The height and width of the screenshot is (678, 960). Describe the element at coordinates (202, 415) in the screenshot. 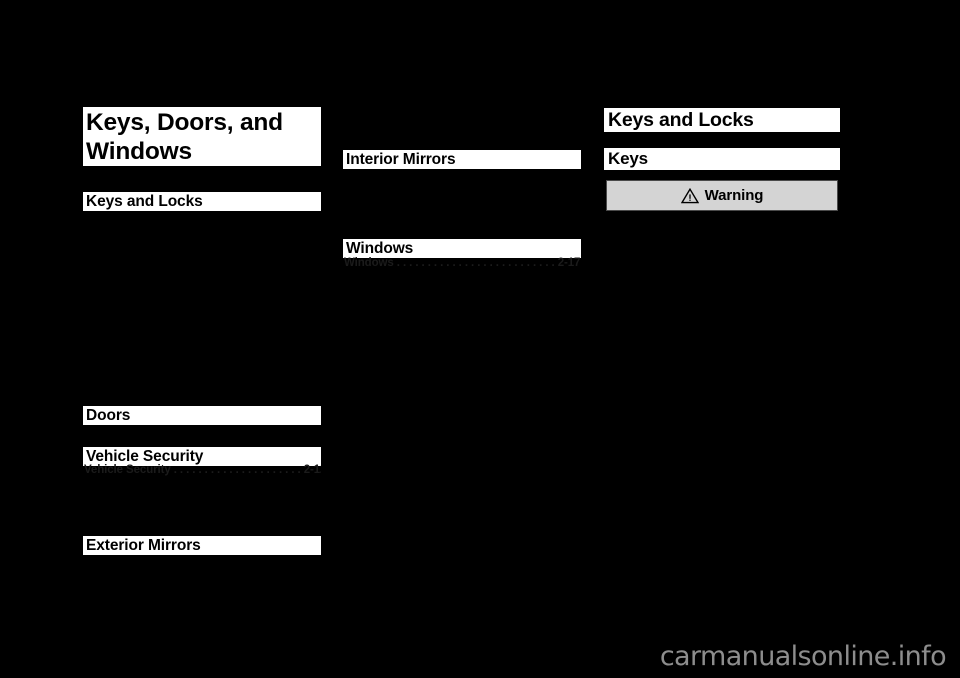

I see `section-heading-doors: Doors` at that location.